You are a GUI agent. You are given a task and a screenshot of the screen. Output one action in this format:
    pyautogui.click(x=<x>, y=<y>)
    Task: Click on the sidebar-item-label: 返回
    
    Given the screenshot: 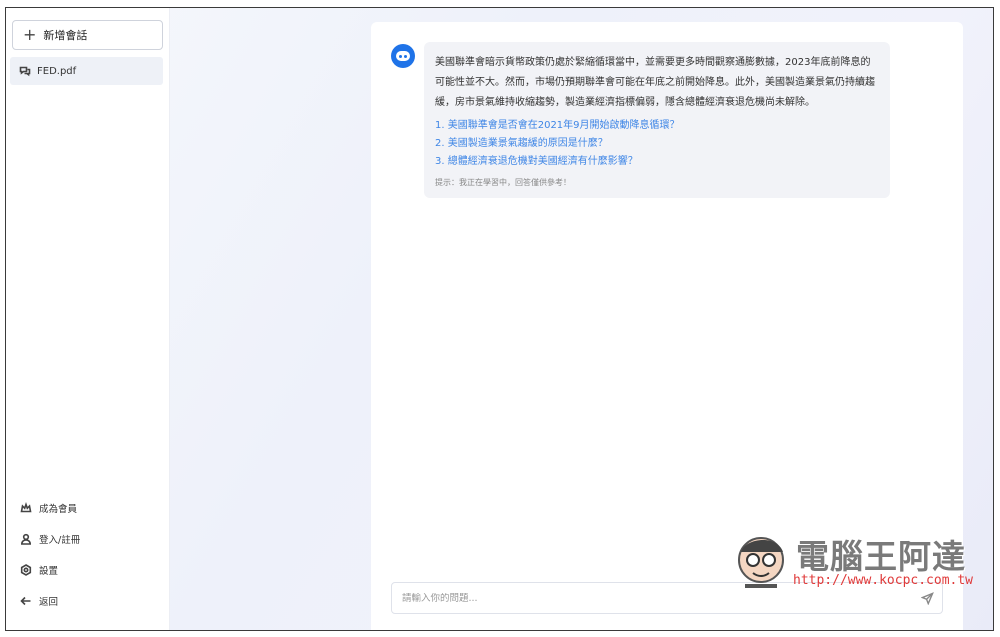 What is the action you would take?
    pyautogui.click(x=49, y=602)
    